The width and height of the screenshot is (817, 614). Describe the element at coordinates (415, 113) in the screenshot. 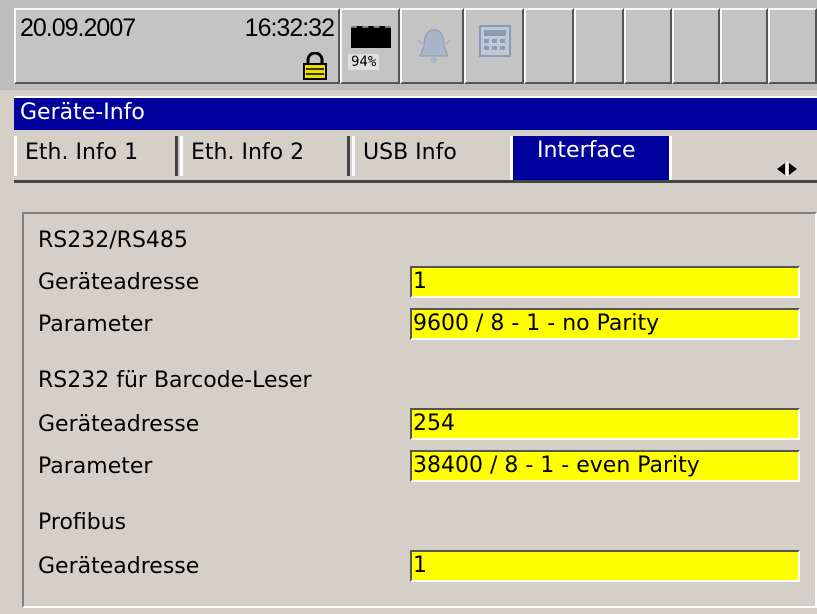

I see `window-title-bar: Geräte-Info` at that location.